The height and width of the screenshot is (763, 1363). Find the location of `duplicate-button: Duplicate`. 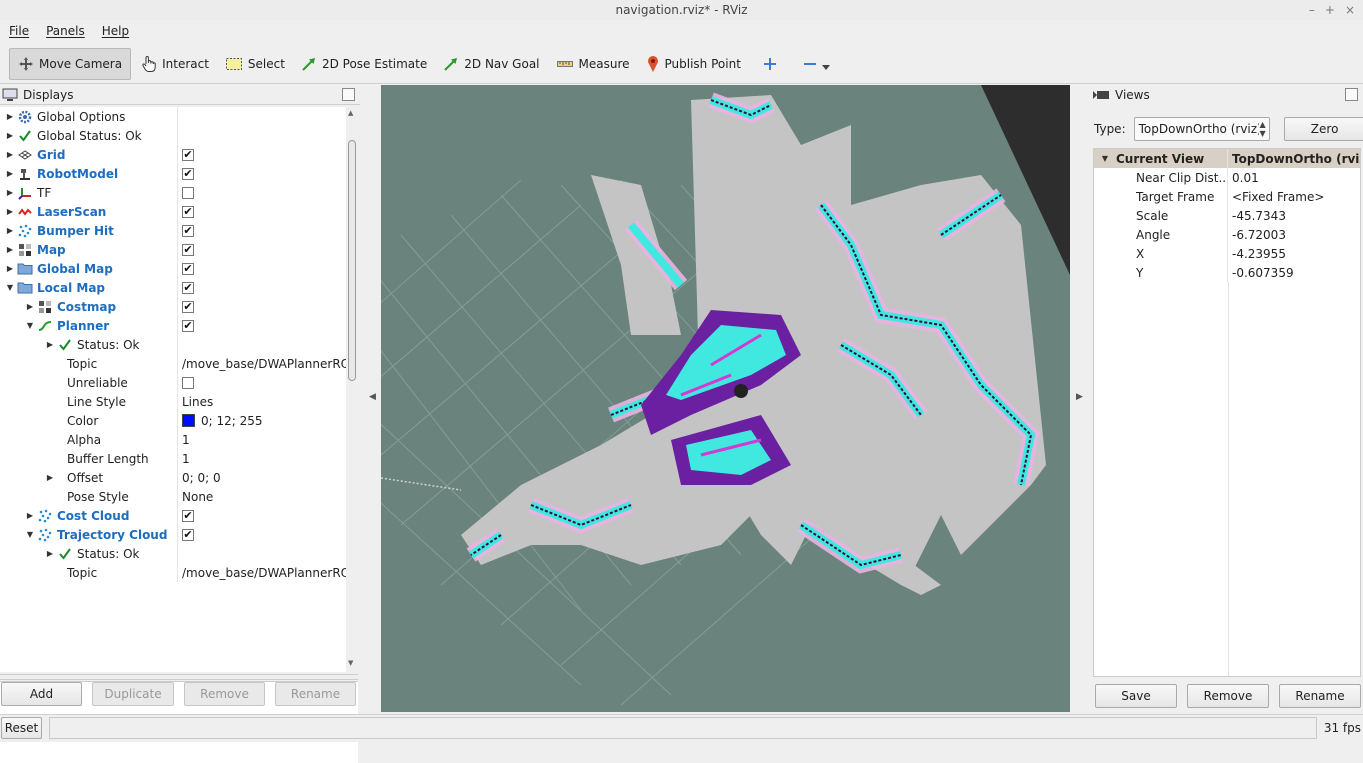

duplicate-button: Duplicate is located at coordinates (133, 694).